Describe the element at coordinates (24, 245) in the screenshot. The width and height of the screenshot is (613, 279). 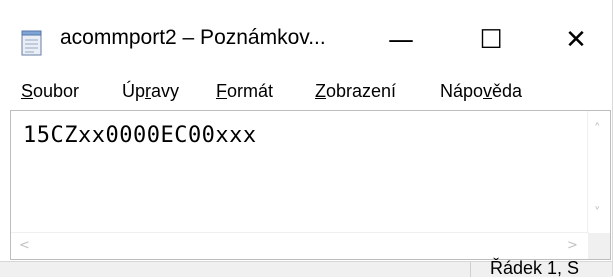
I see `scroll-left-icon: <` at that location.